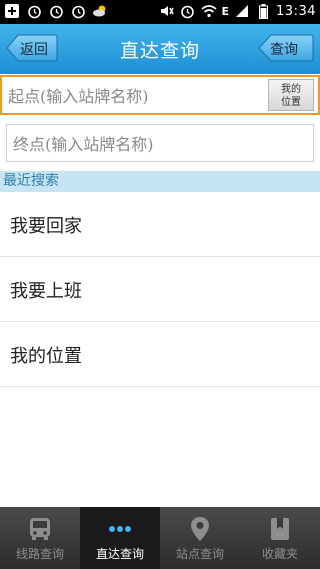 This screenshot has width=320, height=569. I want to click on tab-favorites: 收藏夹, so click(280, 538).